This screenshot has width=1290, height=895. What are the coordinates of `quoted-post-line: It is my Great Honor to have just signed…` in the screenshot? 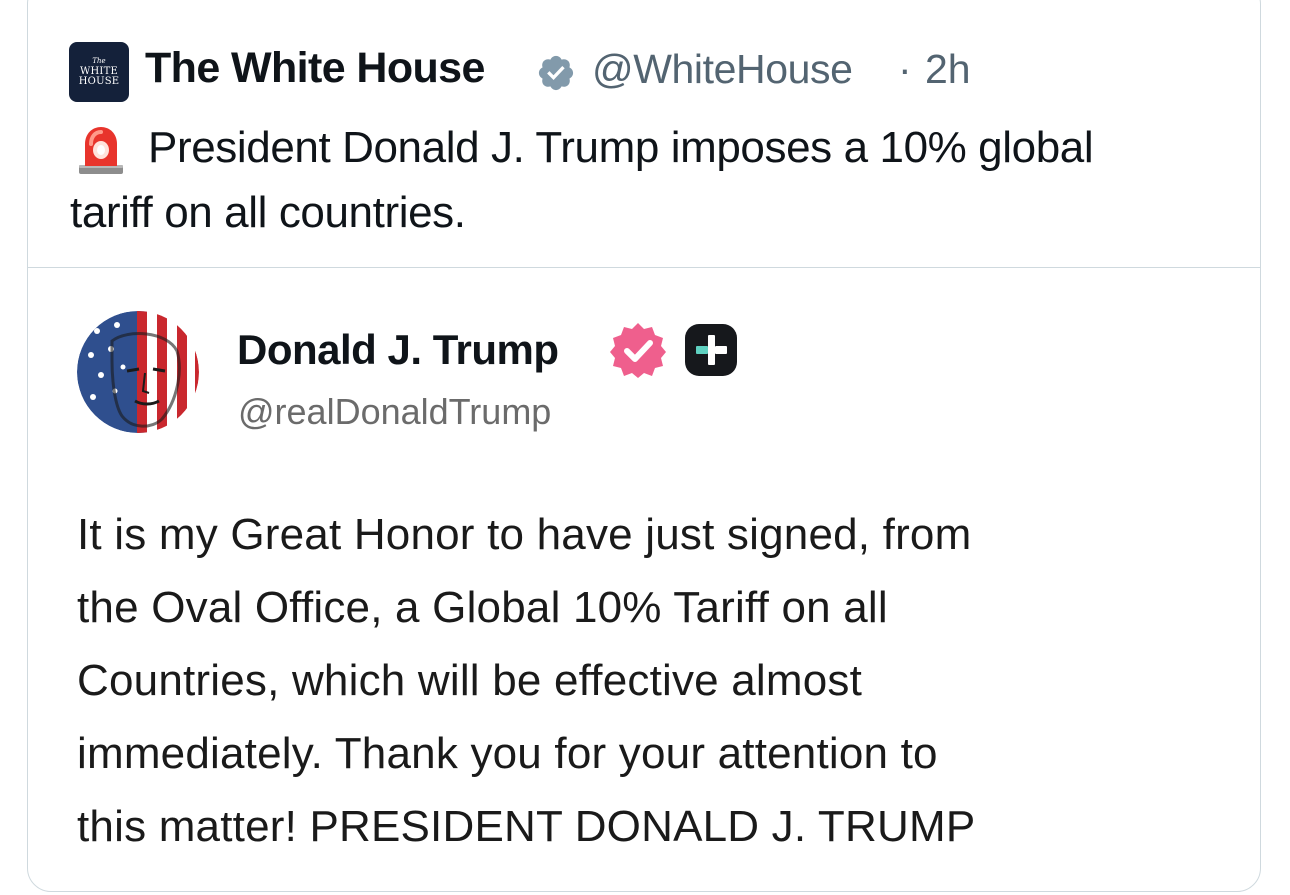 It's located at (524, 534).